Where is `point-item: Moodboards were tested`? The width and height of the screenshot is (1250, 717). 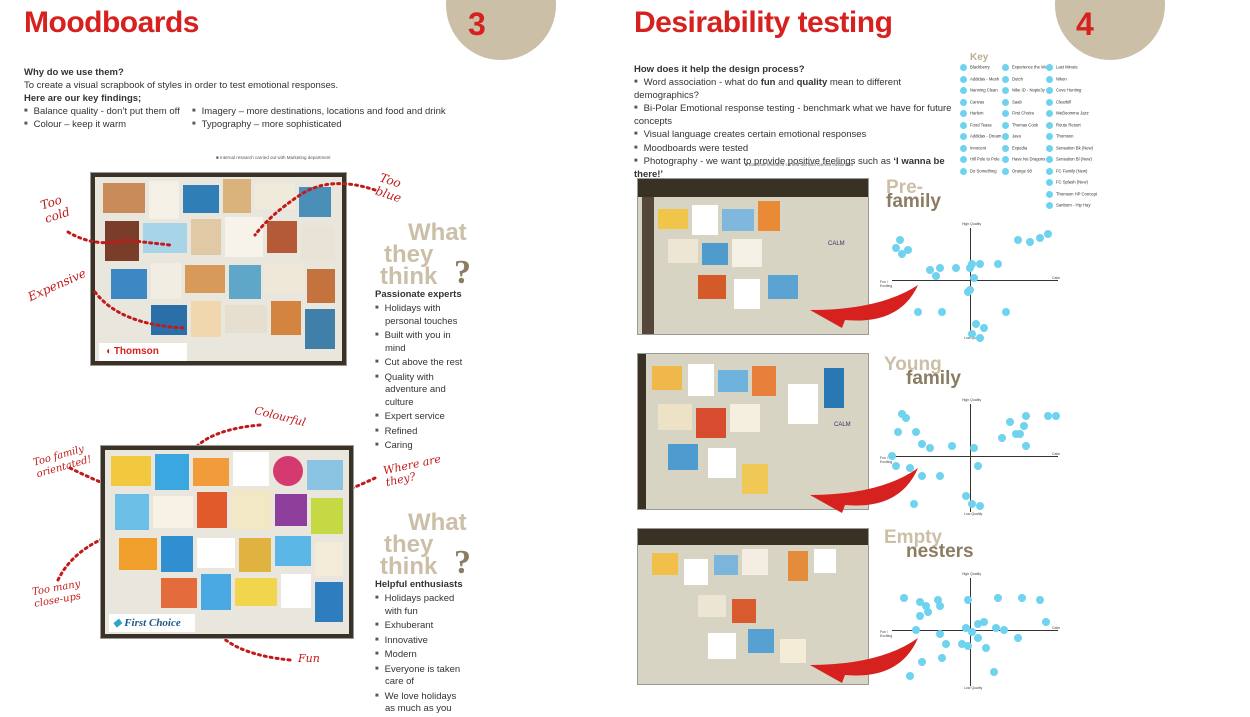
point-item: Moodboards were tested is located at coordinates (799, 149).